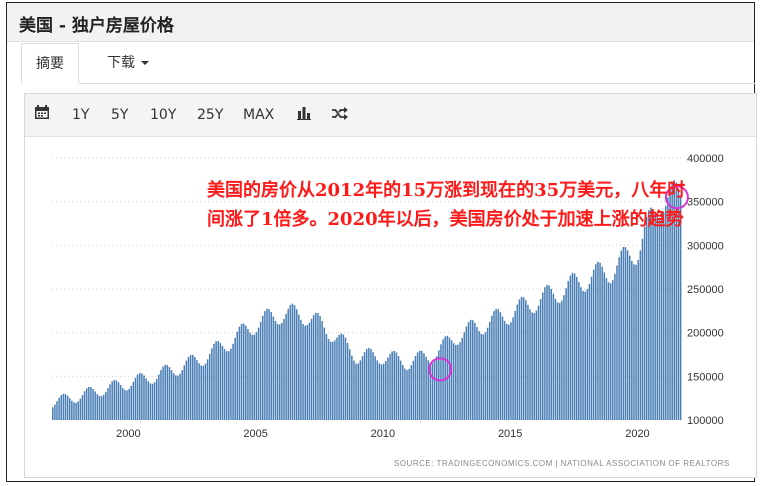 The width and height of the screenshot is (761, 486). Describe the element at coordinates (50, 63) in the screenshot. I see `tab-summary: 摘要` at that location.